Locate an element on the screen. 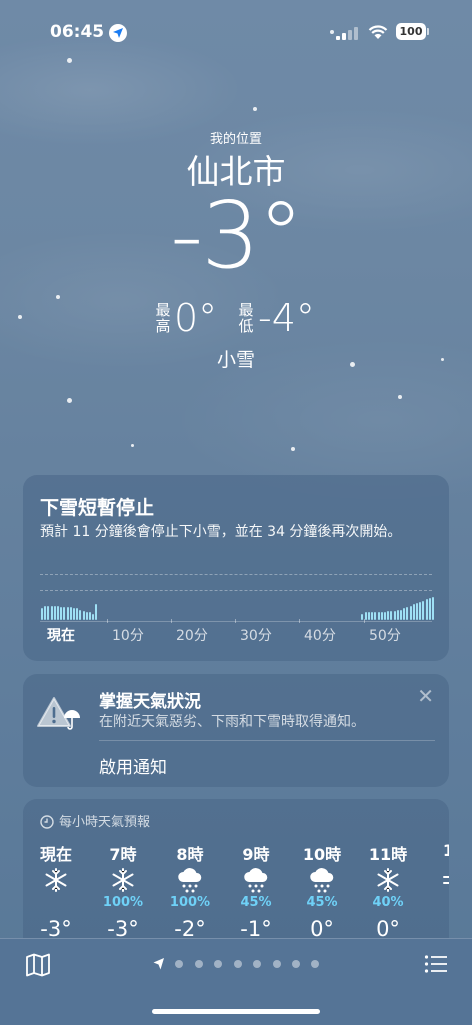 The height and width of the screenshot is (1025, 472). hour-label: 9時 is located at coordinates (256, 854).